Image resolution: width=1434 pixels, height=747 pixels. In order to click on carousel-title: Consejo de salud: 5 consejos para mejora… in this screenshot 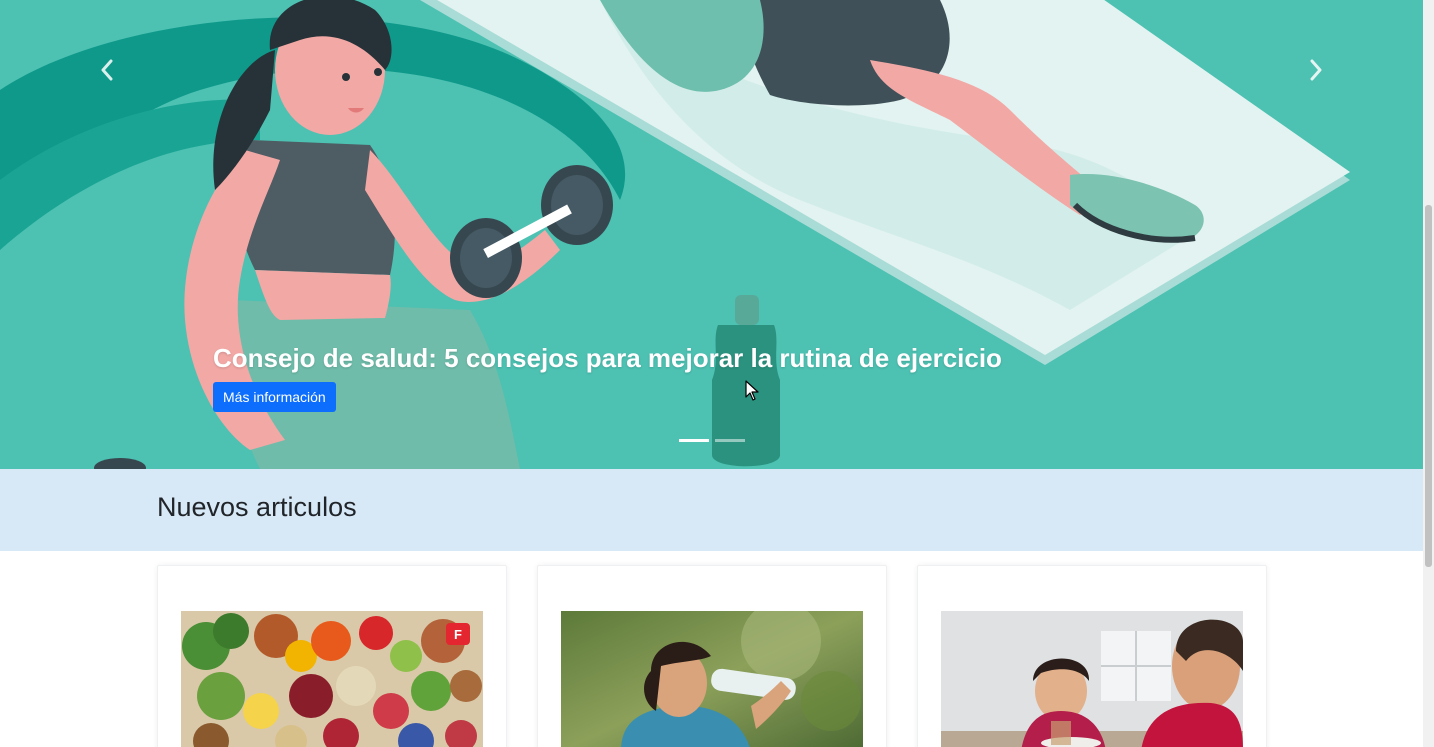, I will do `click(607, 358)`.